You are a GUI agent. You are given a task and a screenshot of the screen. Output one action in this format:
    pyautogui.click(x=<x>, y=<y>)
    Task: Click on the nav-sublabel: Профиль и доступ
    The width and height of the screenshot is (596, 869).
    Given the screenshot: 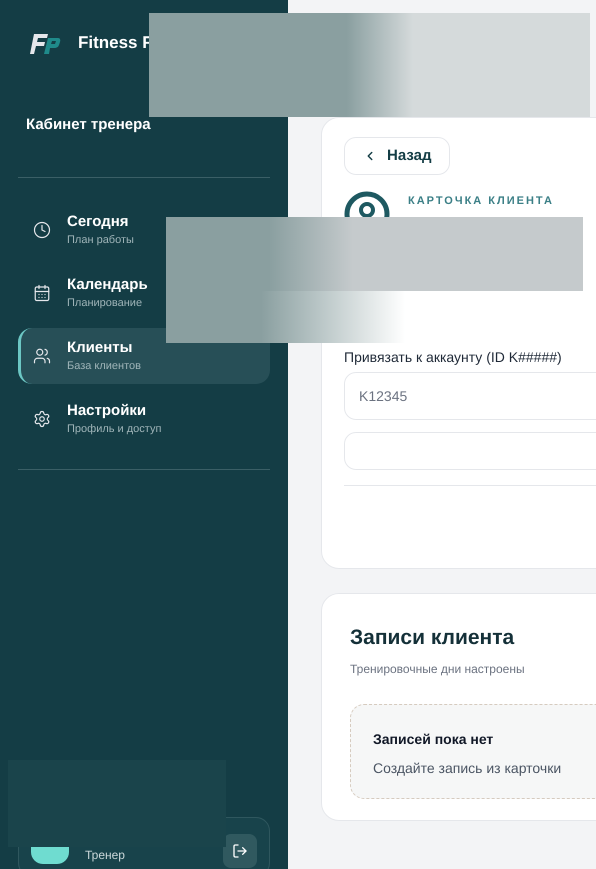 What is the action you would take?
    pyautogui.click(x=114, y=429)
    